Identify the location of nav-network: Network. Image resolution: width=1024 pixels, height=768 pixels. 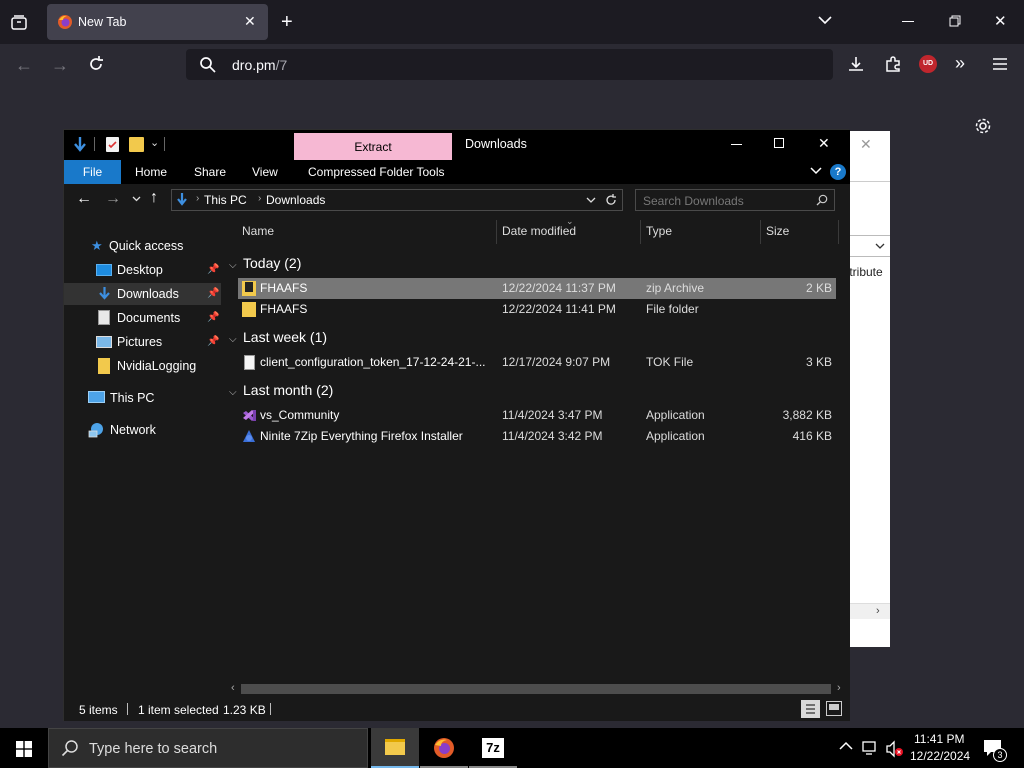
(142, 430).